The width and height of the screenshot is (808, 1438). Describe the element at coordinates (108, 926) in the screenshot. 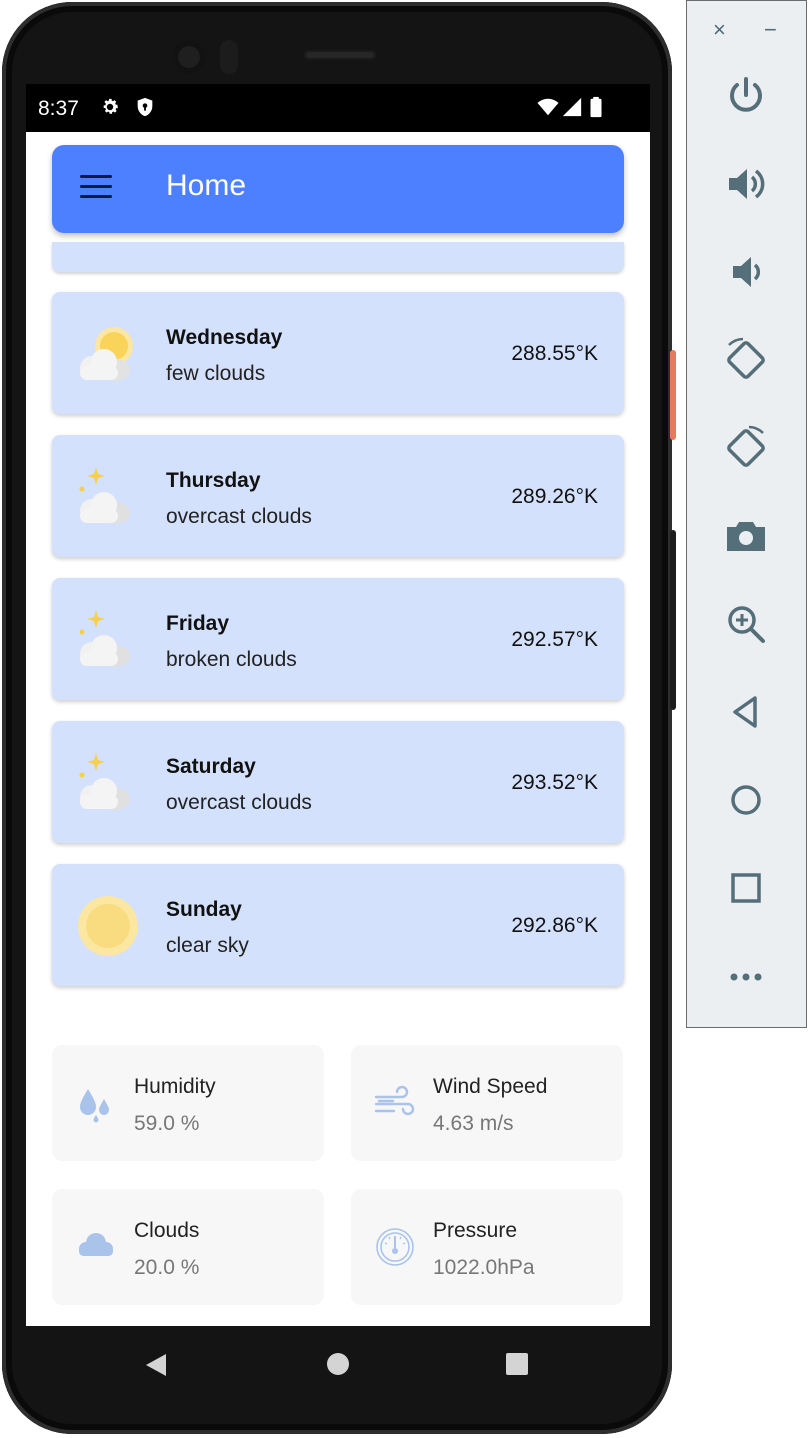

I see `sun-icon` at that location.